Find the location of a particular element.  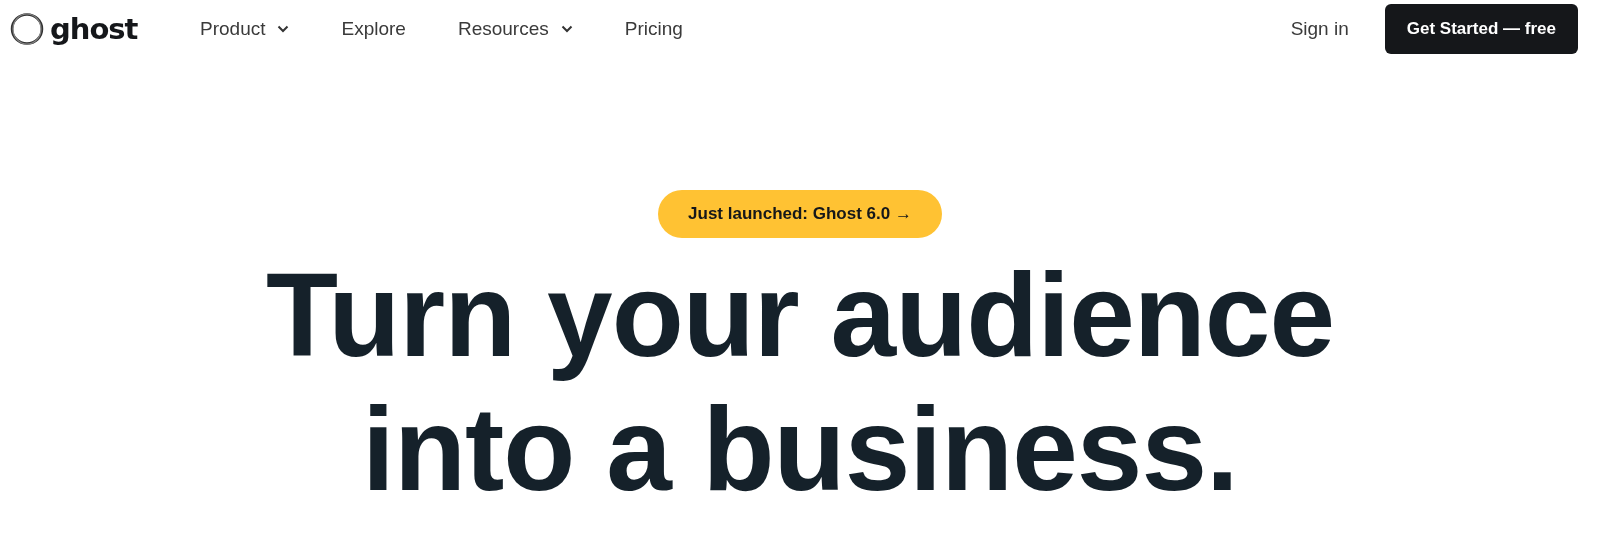

logo-wordmark: ghost is located at coordinates (94, 29).